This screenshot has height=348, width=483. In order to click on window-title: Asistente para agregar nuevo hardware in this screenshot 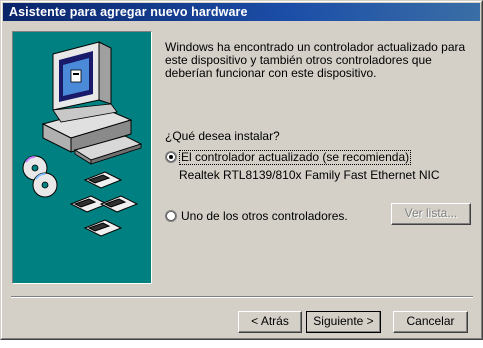, I will do `click(128, 12)`.